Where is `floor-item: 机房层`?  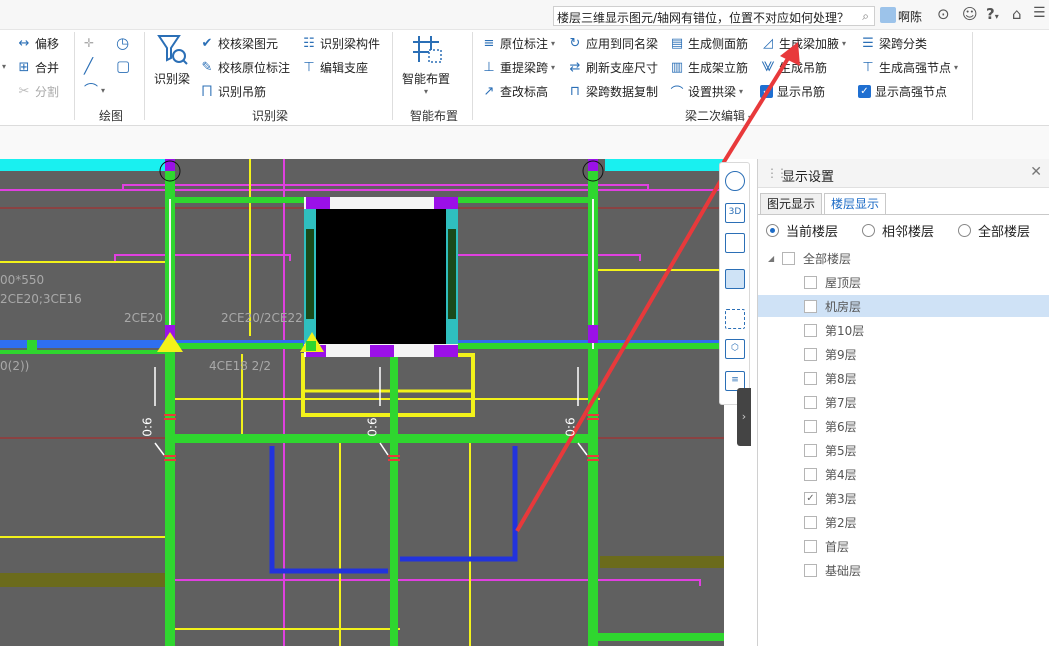 floor-item: 机房层 is located at coordinates (903, 306).